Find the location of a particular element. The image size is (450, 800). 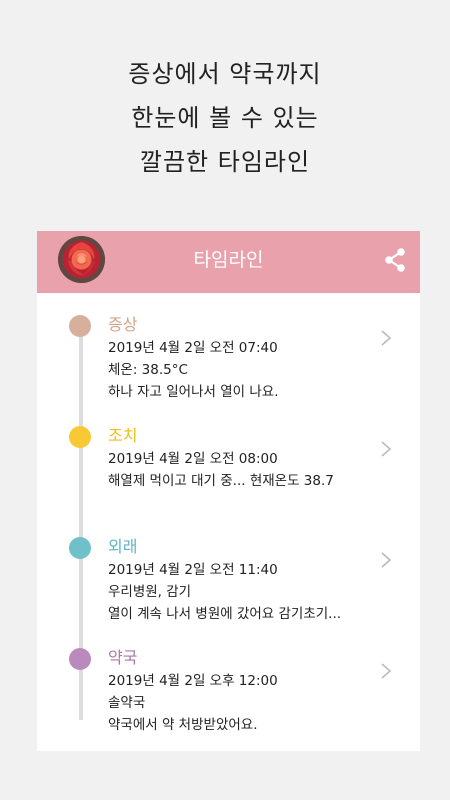

entry-detail: 체온: 38.5°C is located at coordinates (148, 370).